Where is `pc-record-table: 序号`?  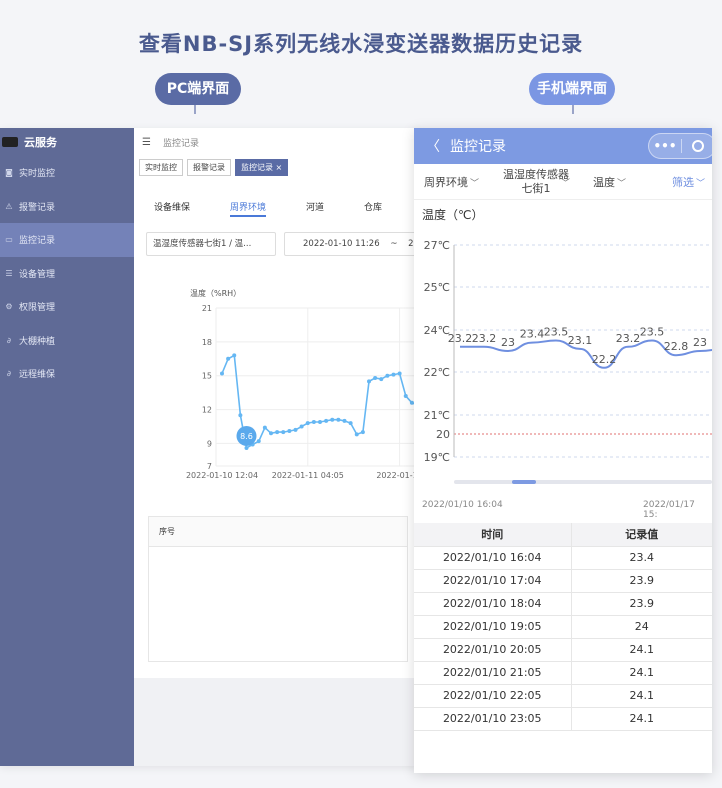
pc-record-table: 序号 is located at coordinates (278, 589).